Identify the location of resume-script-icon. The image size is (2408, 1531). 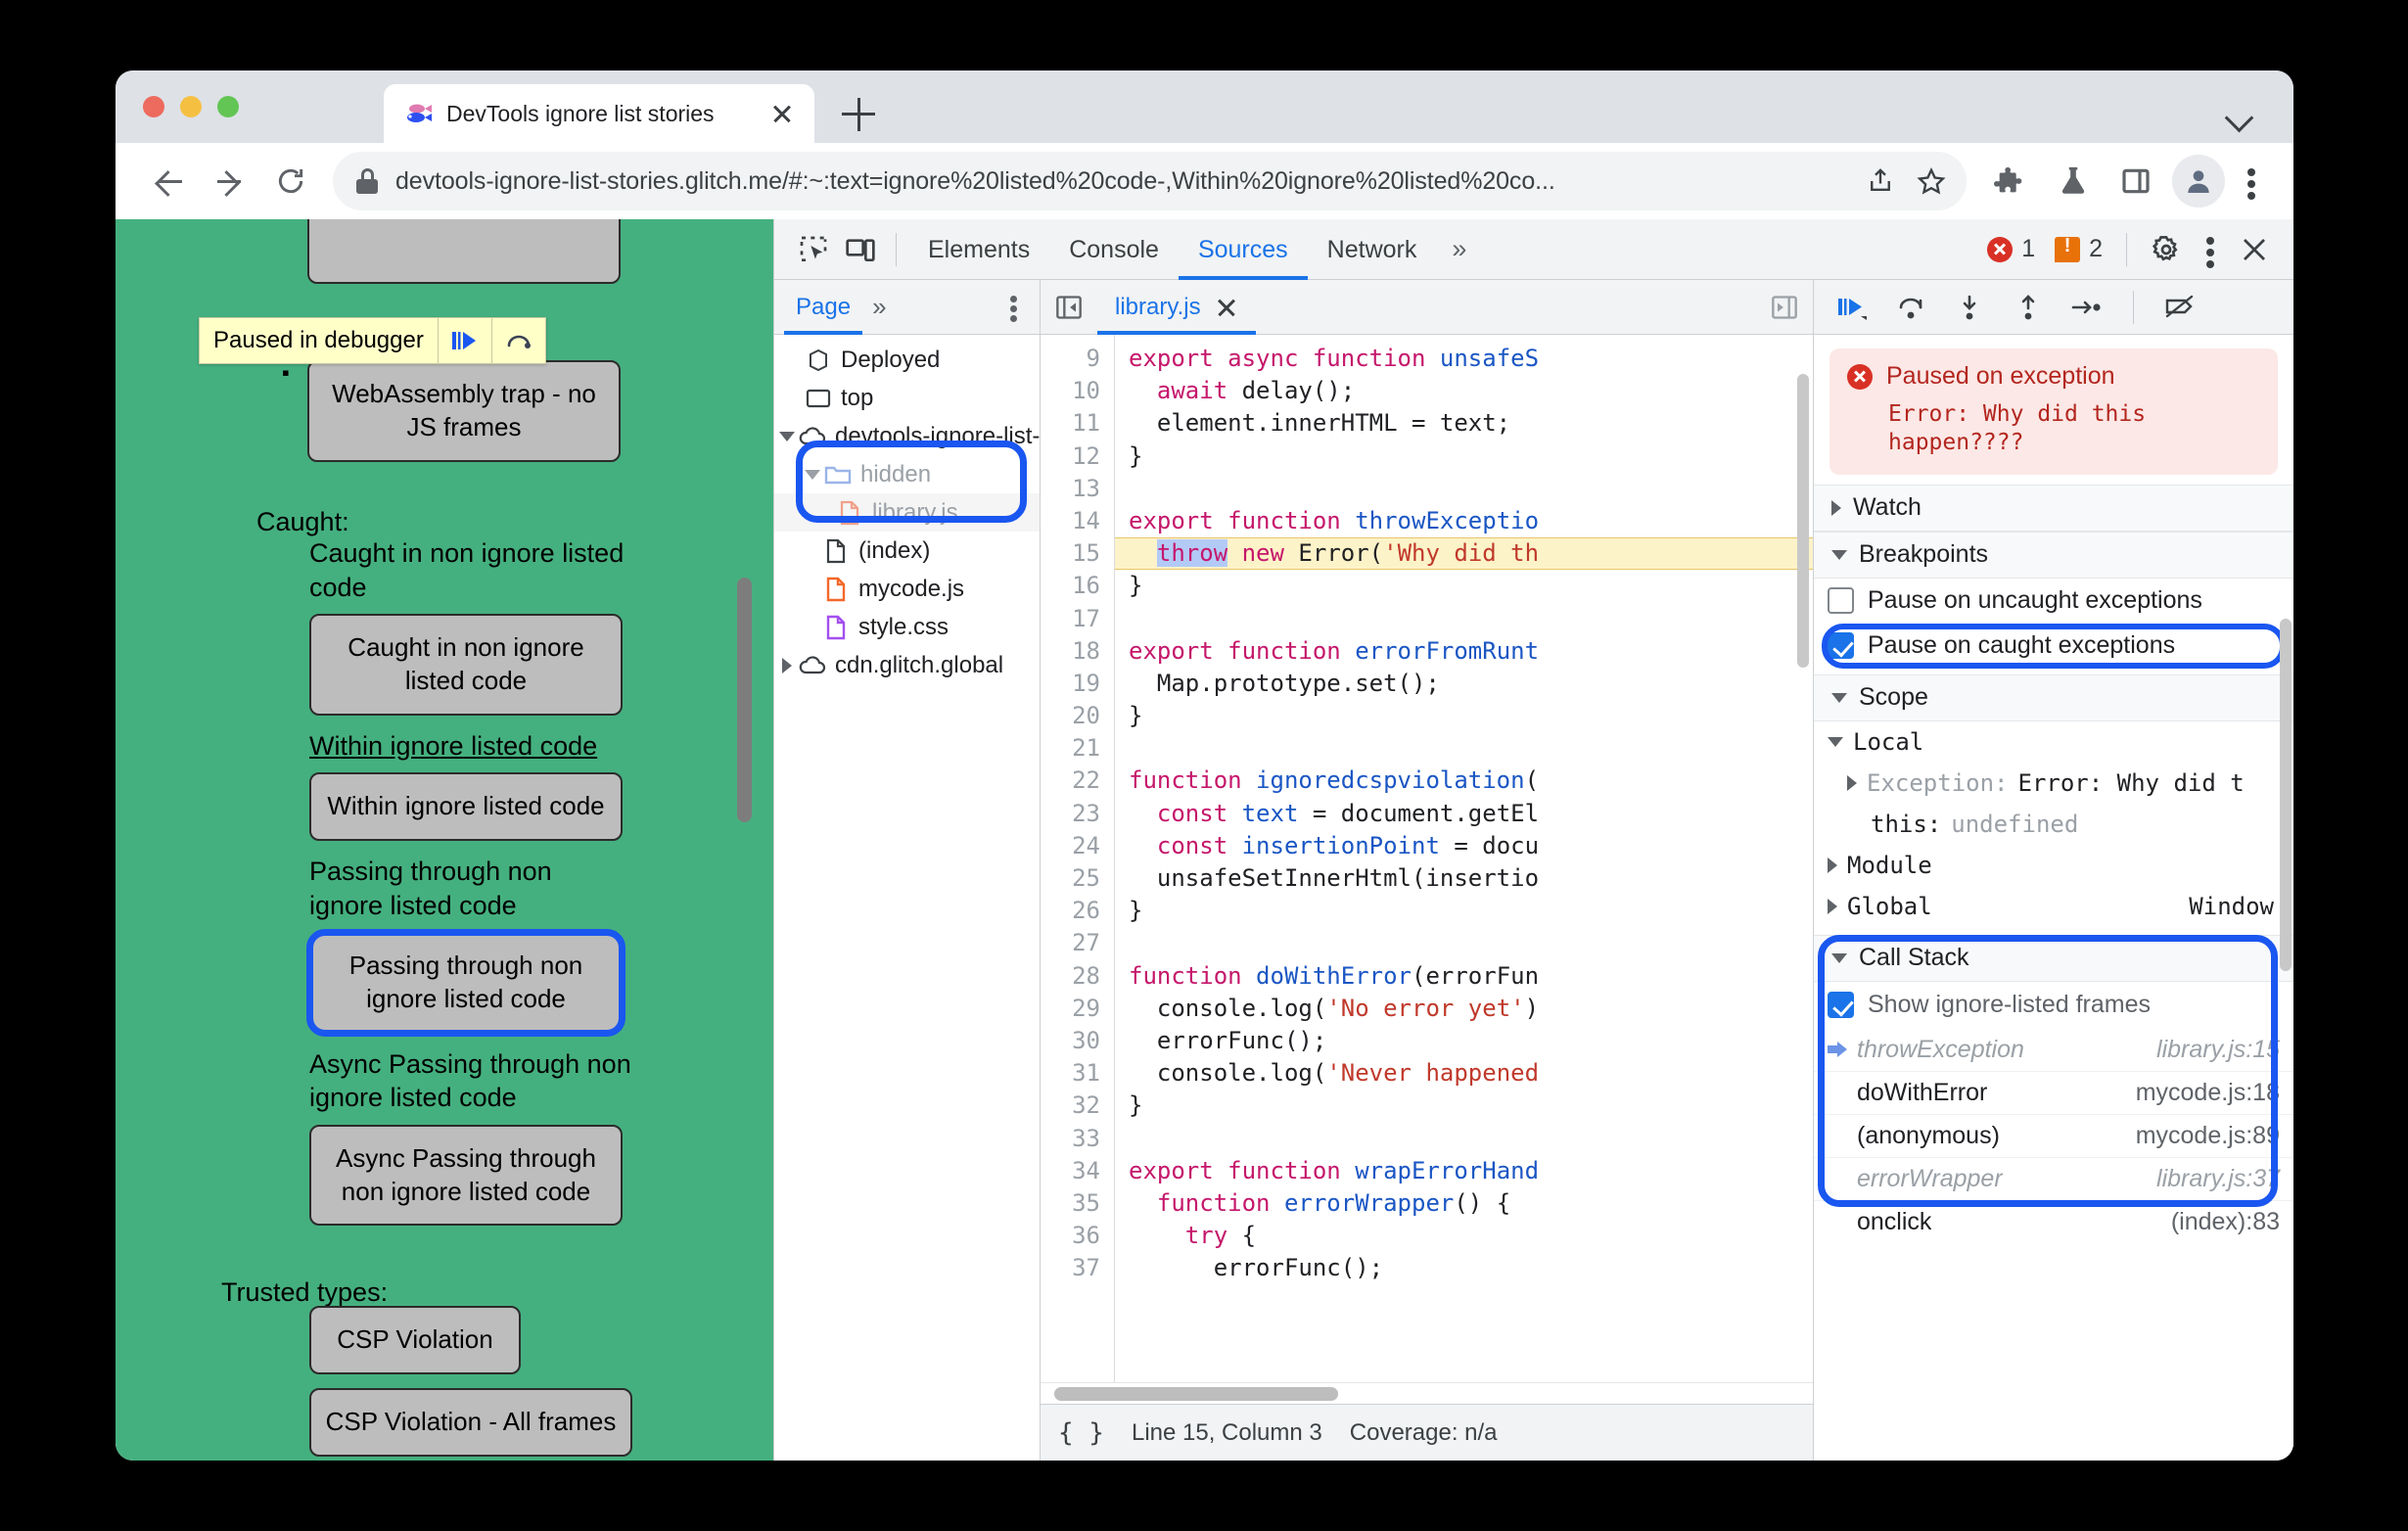
(1852, 307).